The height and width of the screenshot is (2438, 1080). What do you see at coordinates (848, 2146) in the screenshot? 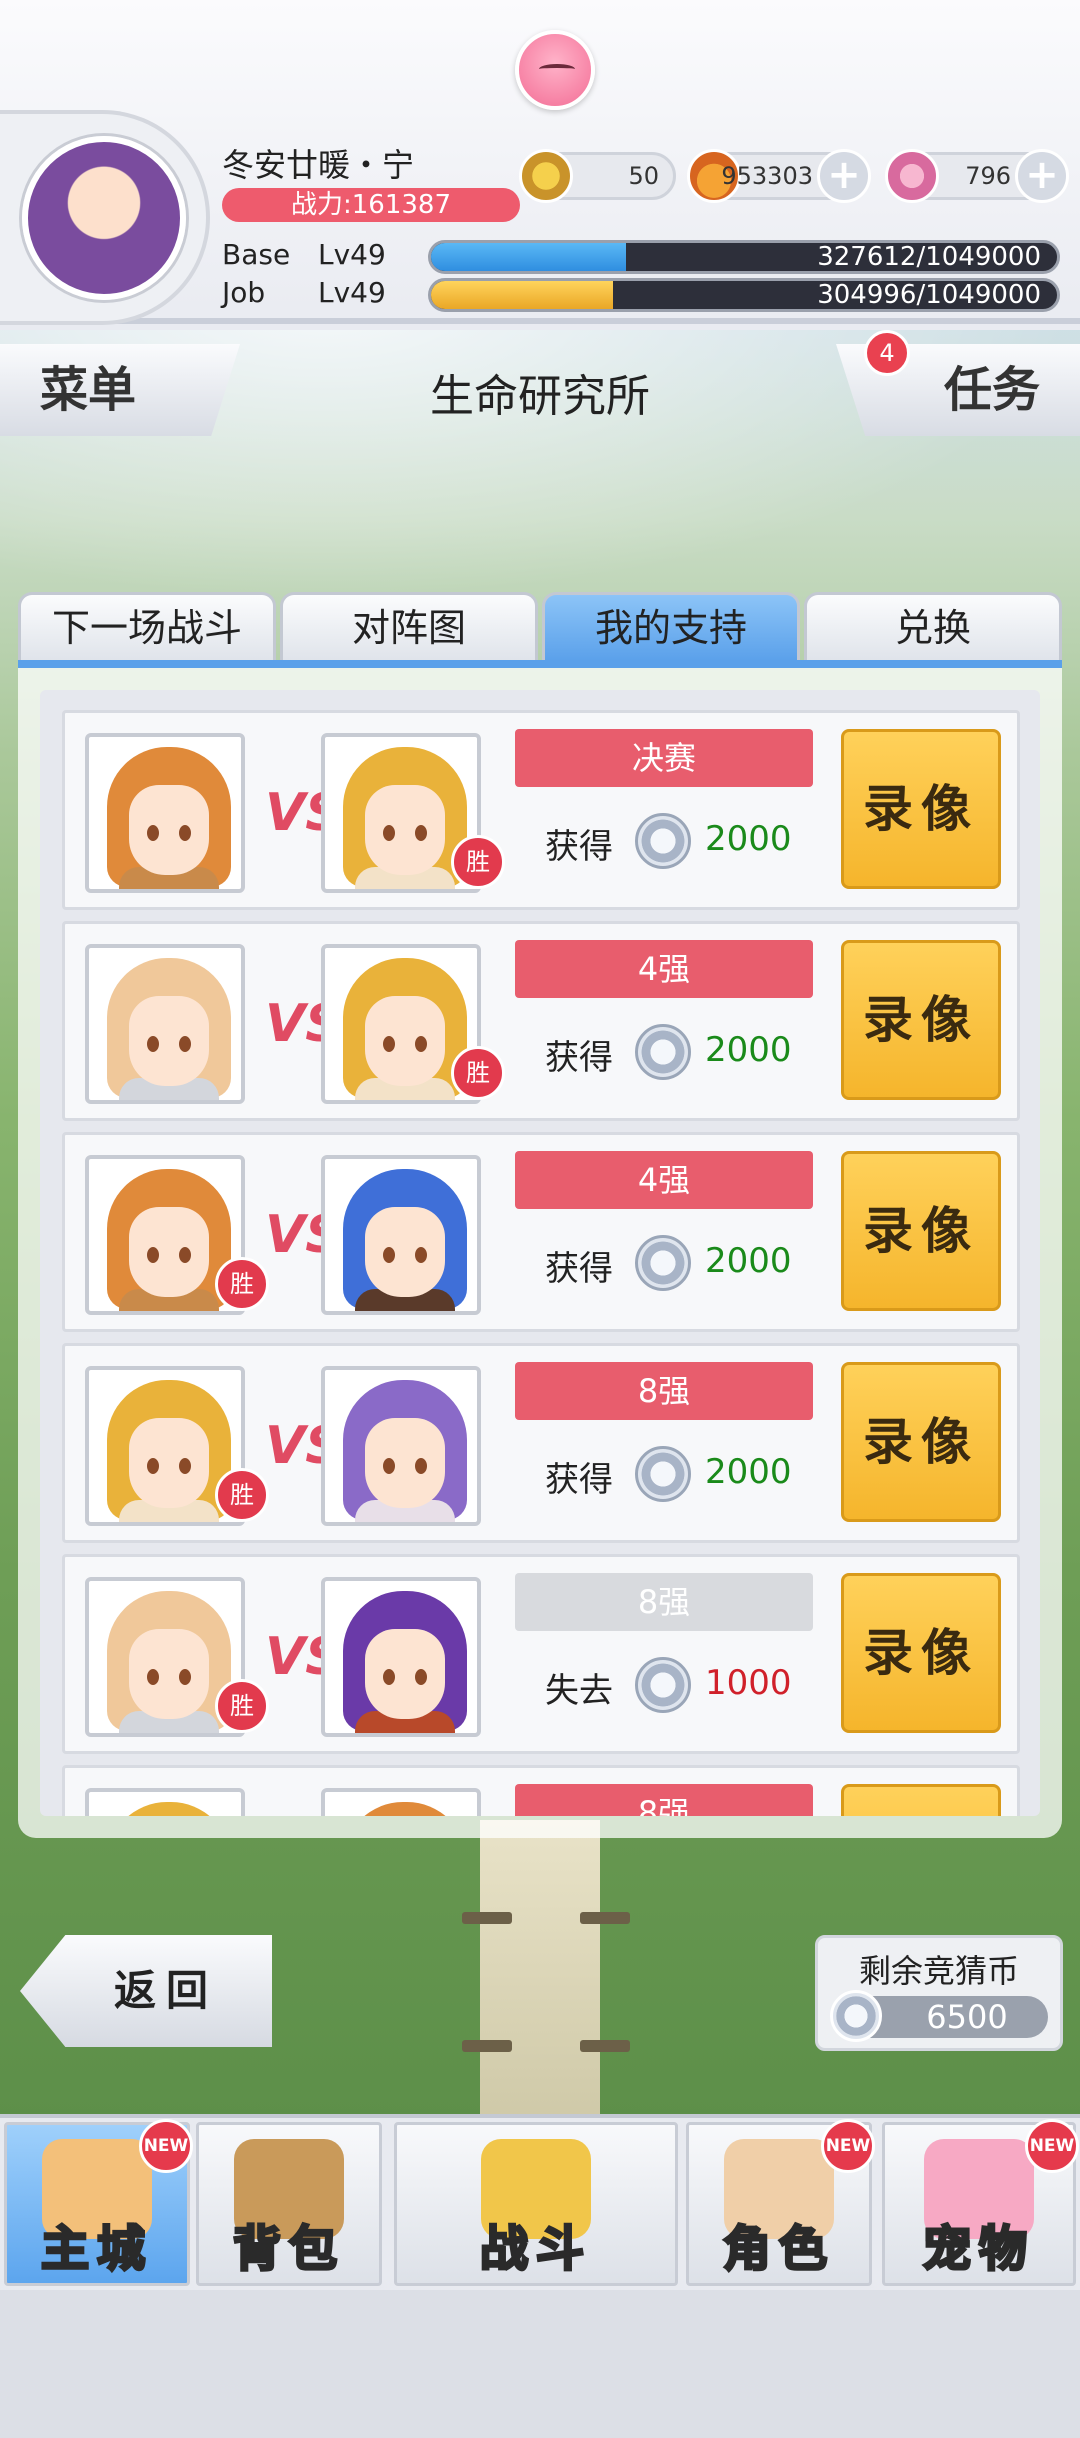
I see `new-badge: NEW` at bounding box center [848, 2146].